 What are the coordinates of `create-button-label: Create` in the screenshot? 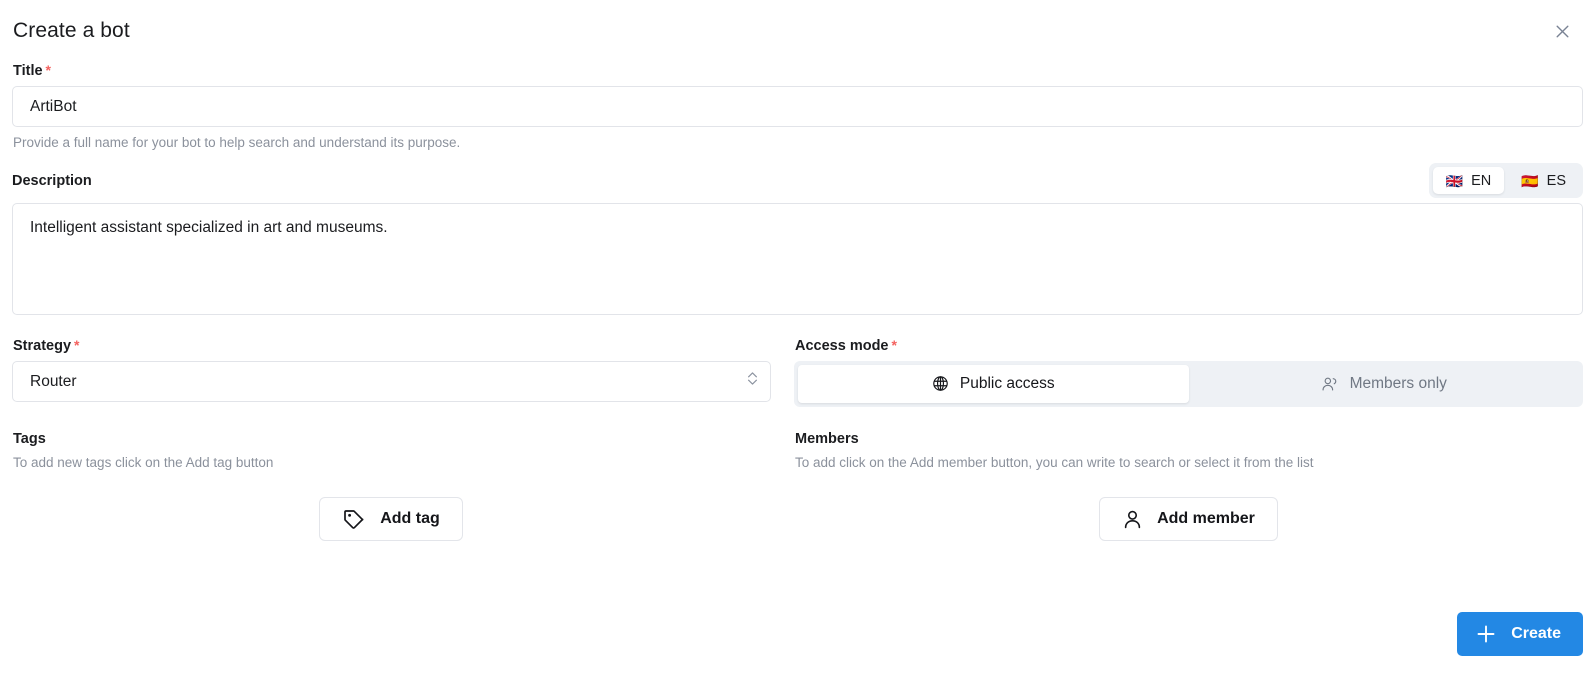 It's located at (1536, 633).